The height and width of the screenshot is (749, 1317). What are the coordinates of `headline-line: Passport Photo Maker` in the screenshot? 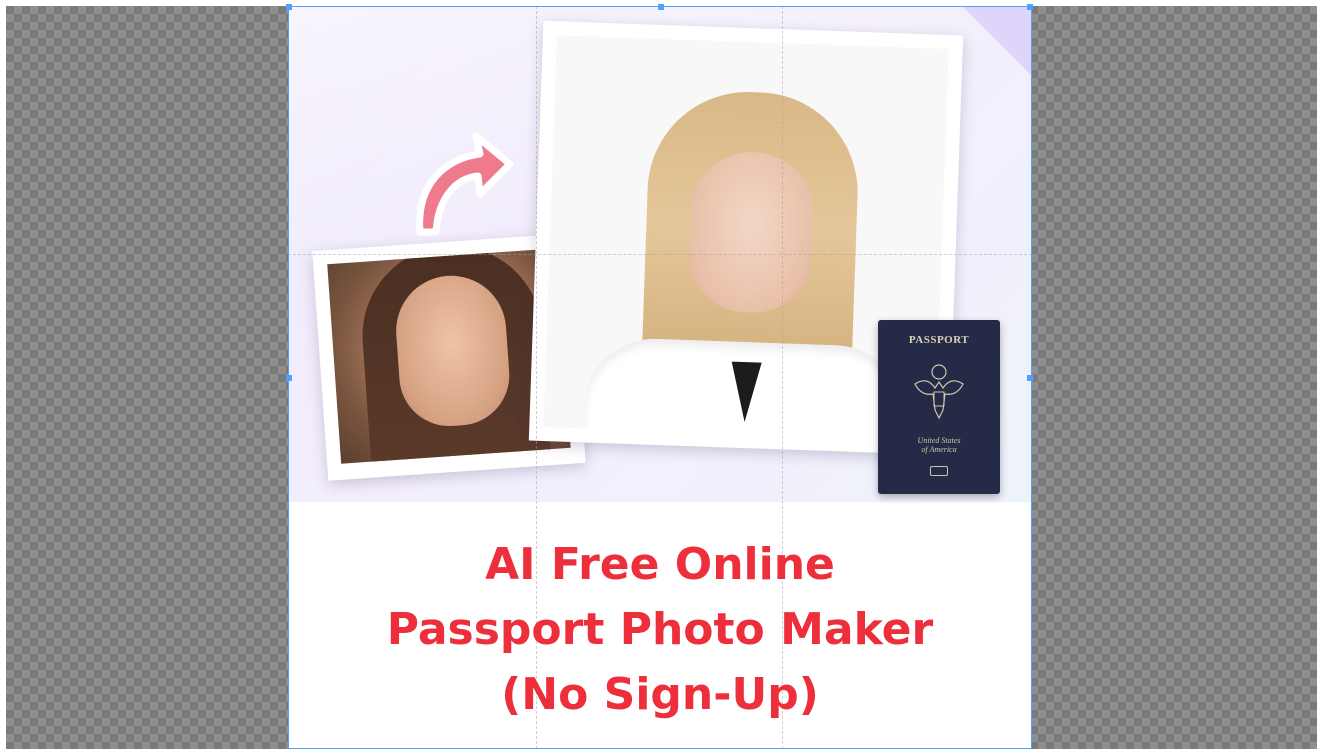 It's located at (660, 629).